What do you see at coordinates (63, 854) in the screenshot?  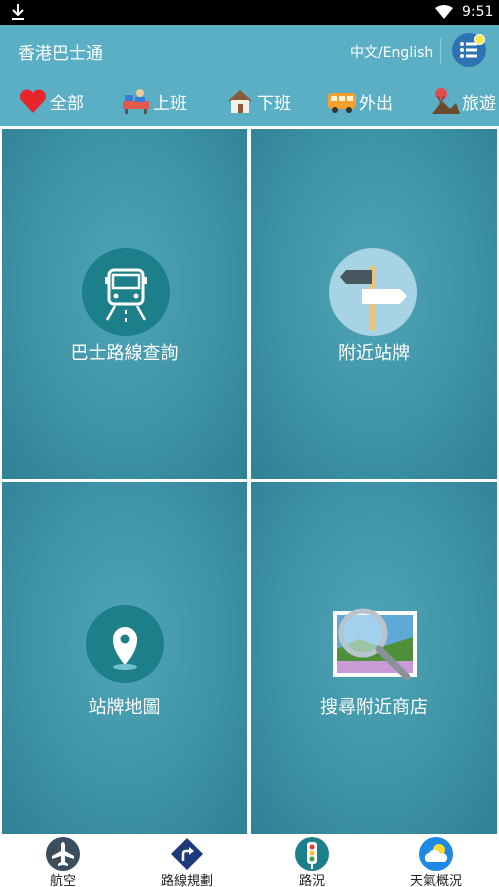 I see `airplane-icon` at bounding box center [63, 854].